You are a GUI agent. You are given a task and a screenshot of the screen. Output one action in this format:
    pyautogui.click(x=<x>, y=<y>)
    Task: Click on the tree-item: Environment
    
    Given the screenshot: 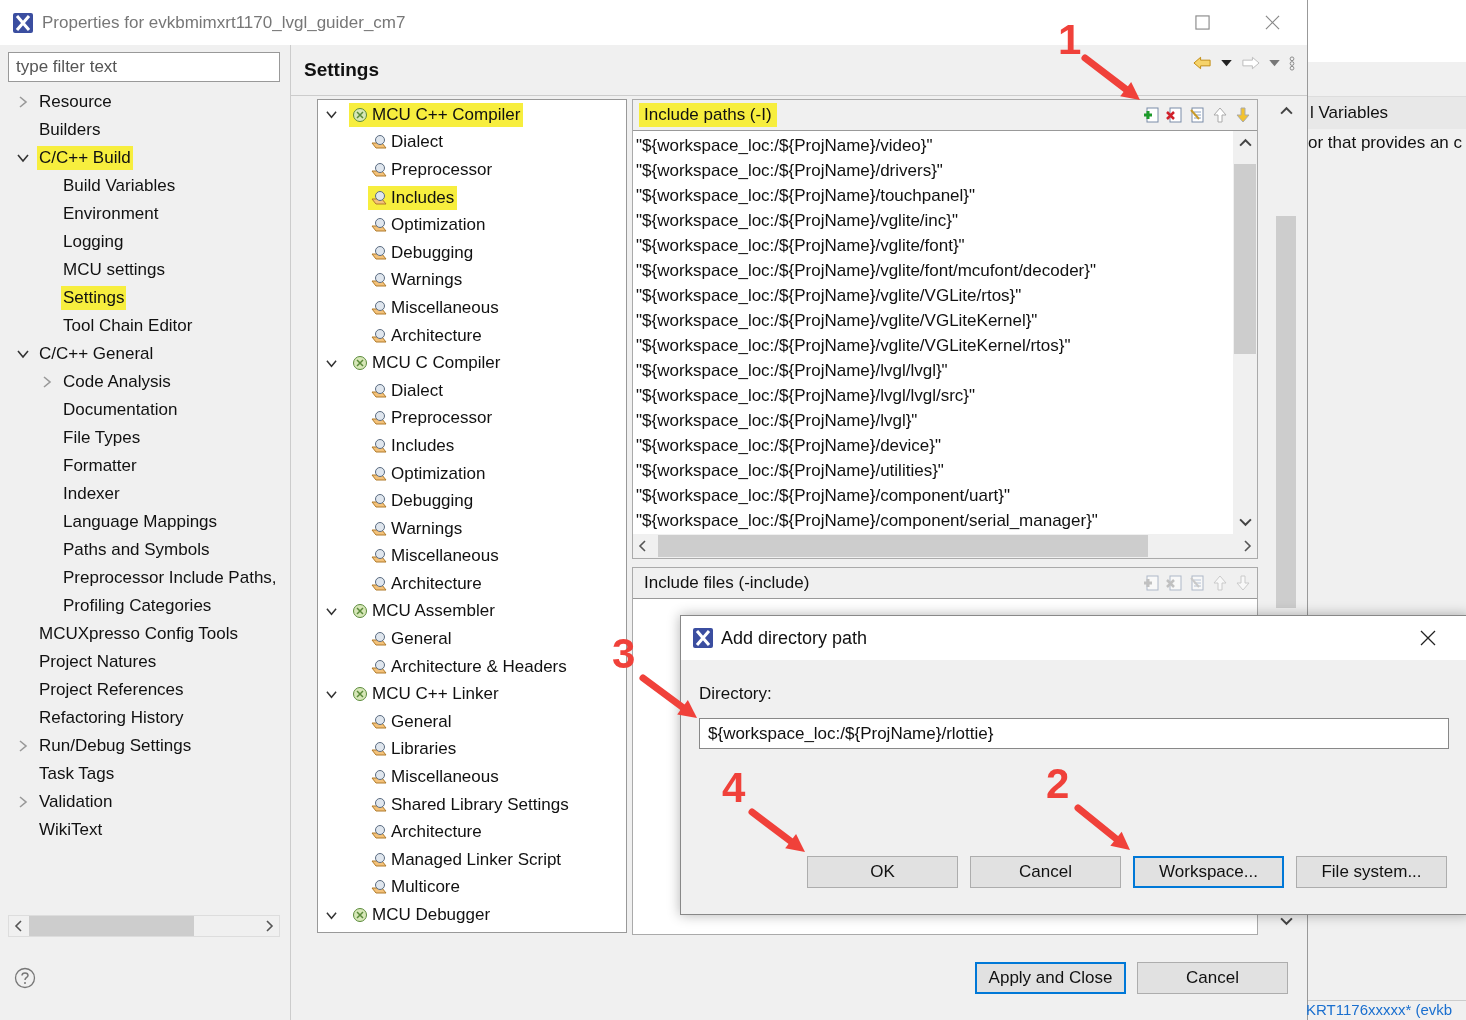 What is the action you would take?
    pyautogui.click(x=111, y=214)
    